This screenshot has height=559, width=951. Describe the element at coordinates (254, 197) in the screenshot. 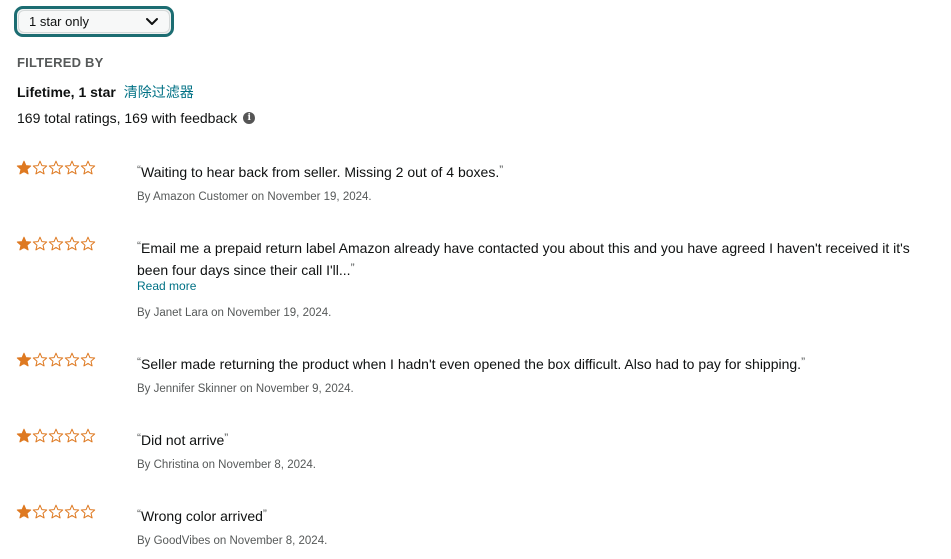

I see `review-byline: By Amazon Customer on November 19, 2024.` at that location.